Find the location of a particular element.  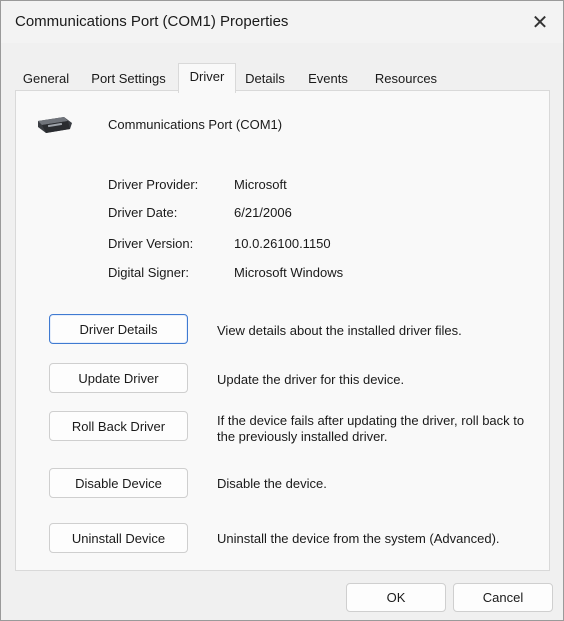

tab-general: General is located at coordinates (46, 79).